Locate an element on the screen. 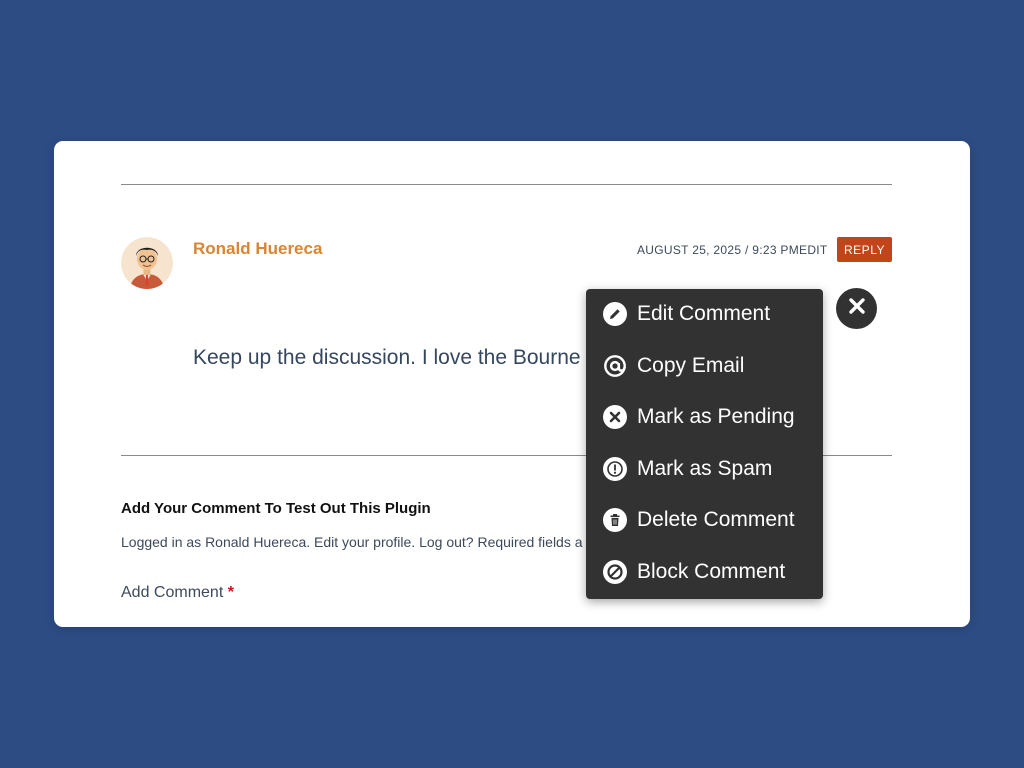  required-mark: * is located at coordinates (230, 592).